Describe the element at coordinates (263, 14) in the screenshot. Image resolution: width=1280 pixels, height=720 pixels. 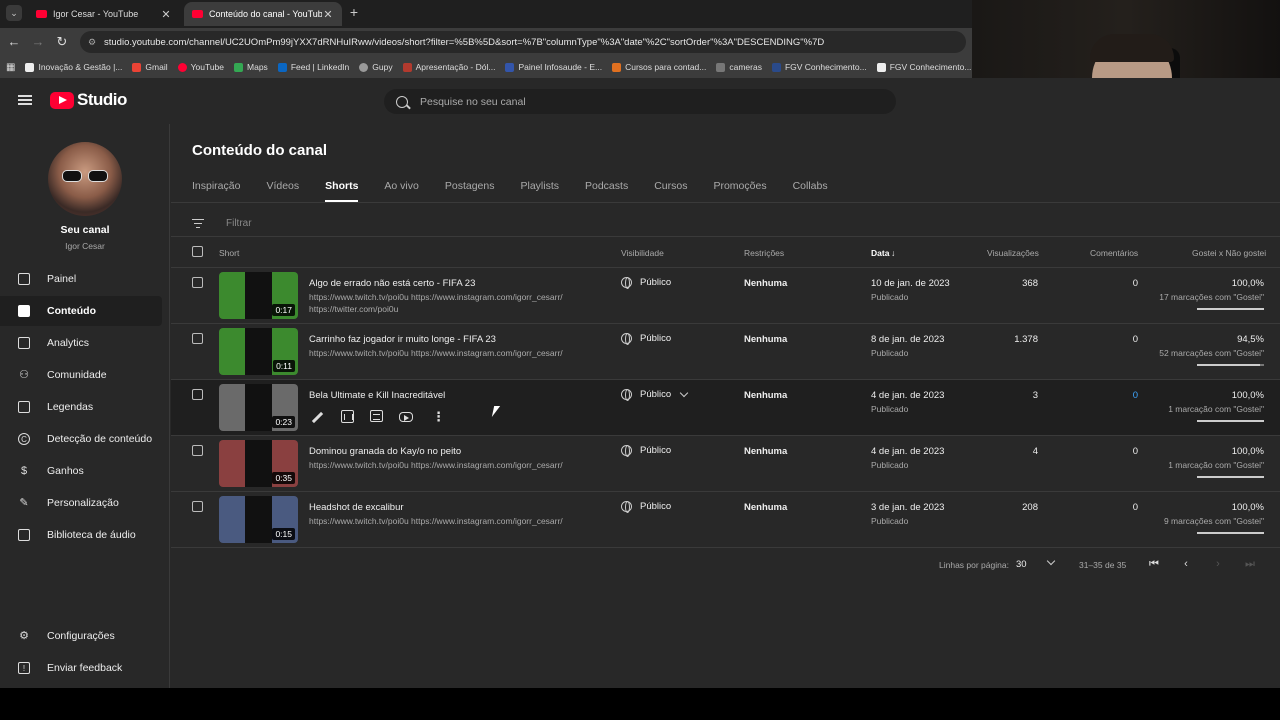
I see `browser-tab-2: Conteúdo do canal - YouTube S ✕` at that location.